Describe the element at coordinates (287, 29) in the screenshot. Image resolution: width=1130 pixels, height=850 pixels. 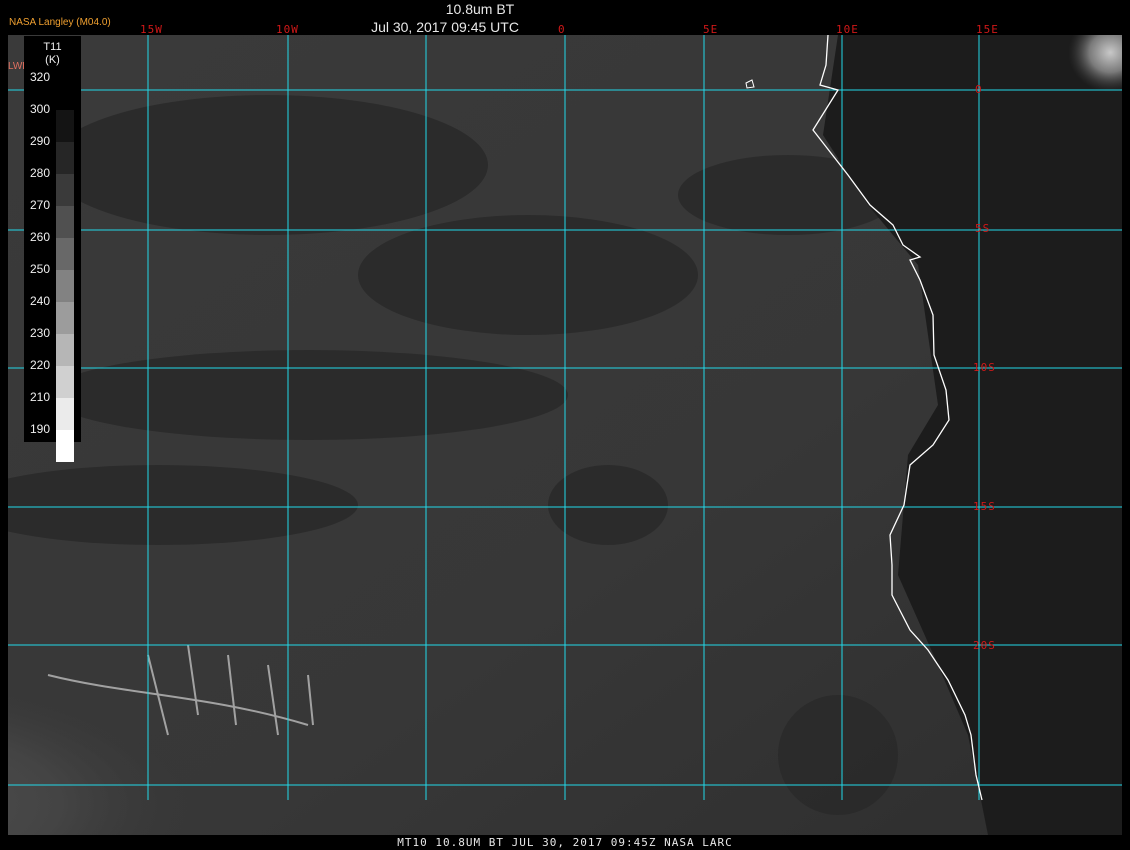
I see `lon-label-10w: 10W` at that location.